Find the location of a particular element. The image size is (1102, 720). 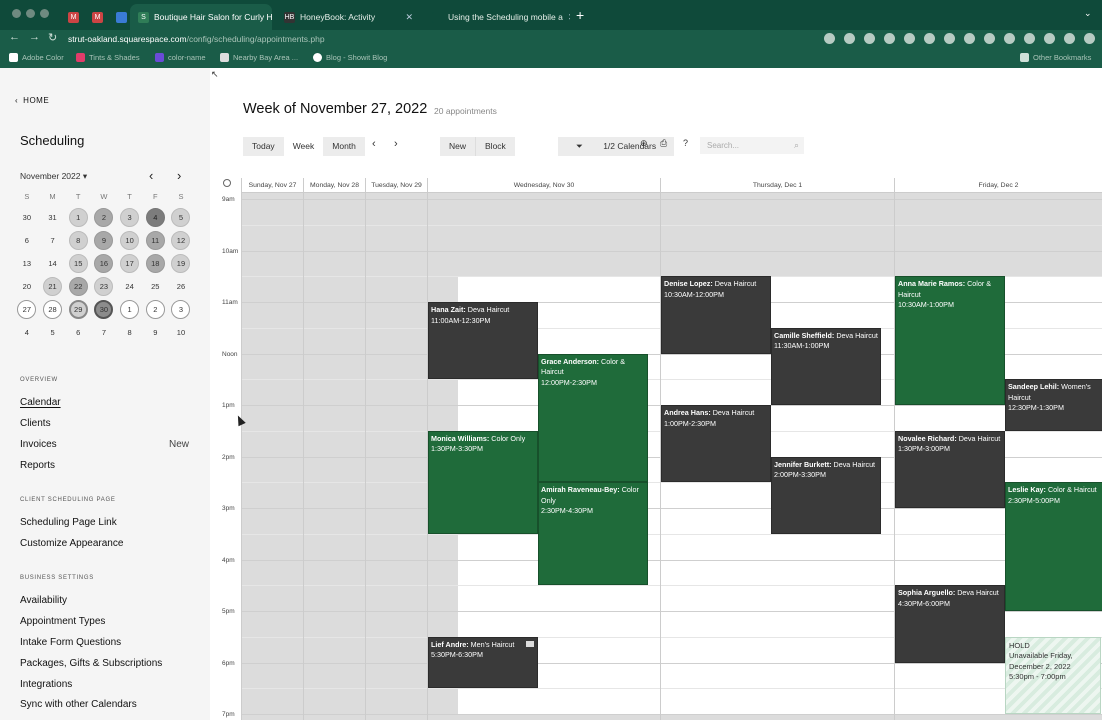

calendars-filter-button: ⏷ 1/2 Calendars is located at coordinates (616, 146).